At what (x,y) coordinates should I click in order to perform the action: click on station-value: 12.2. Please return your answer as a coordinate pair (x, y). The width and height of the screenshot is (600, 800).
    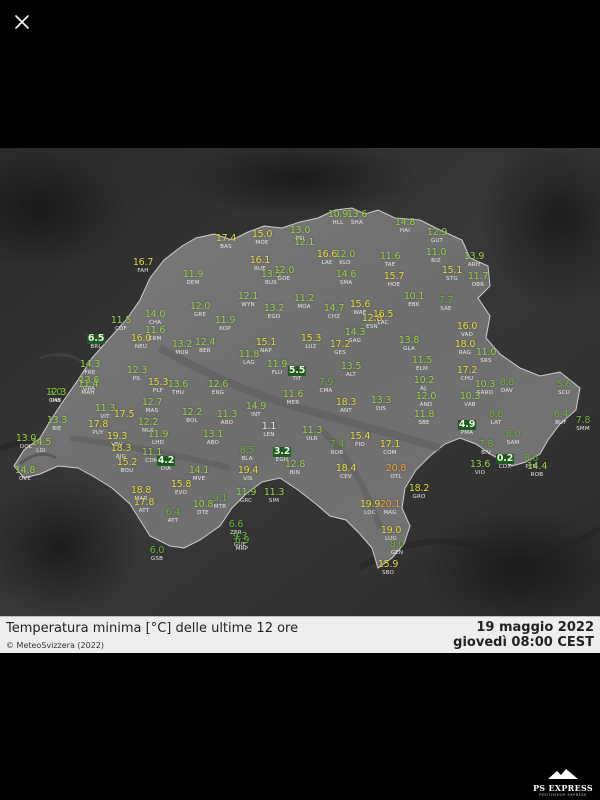
    Looking at the image, I should click on (192, 412).